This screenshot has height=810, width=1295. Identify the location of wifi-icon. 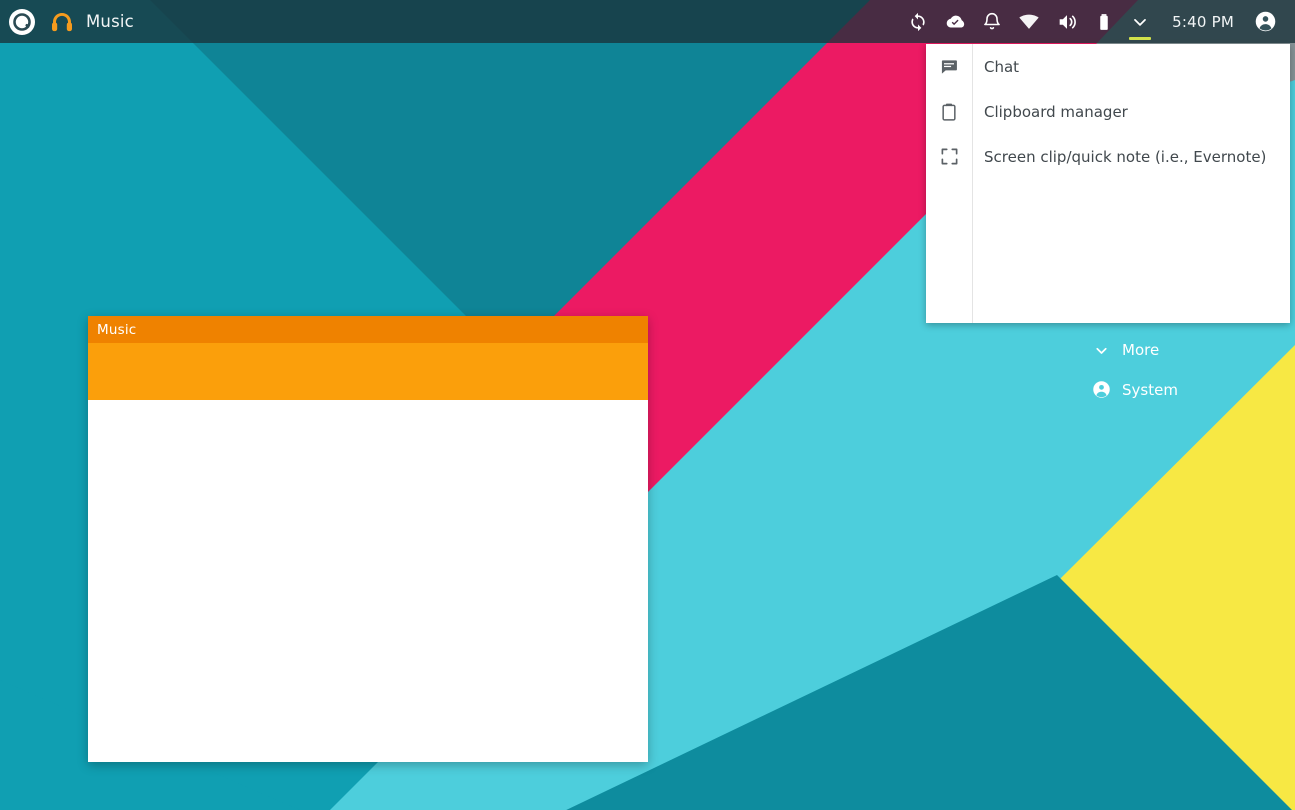
(1029, 21).